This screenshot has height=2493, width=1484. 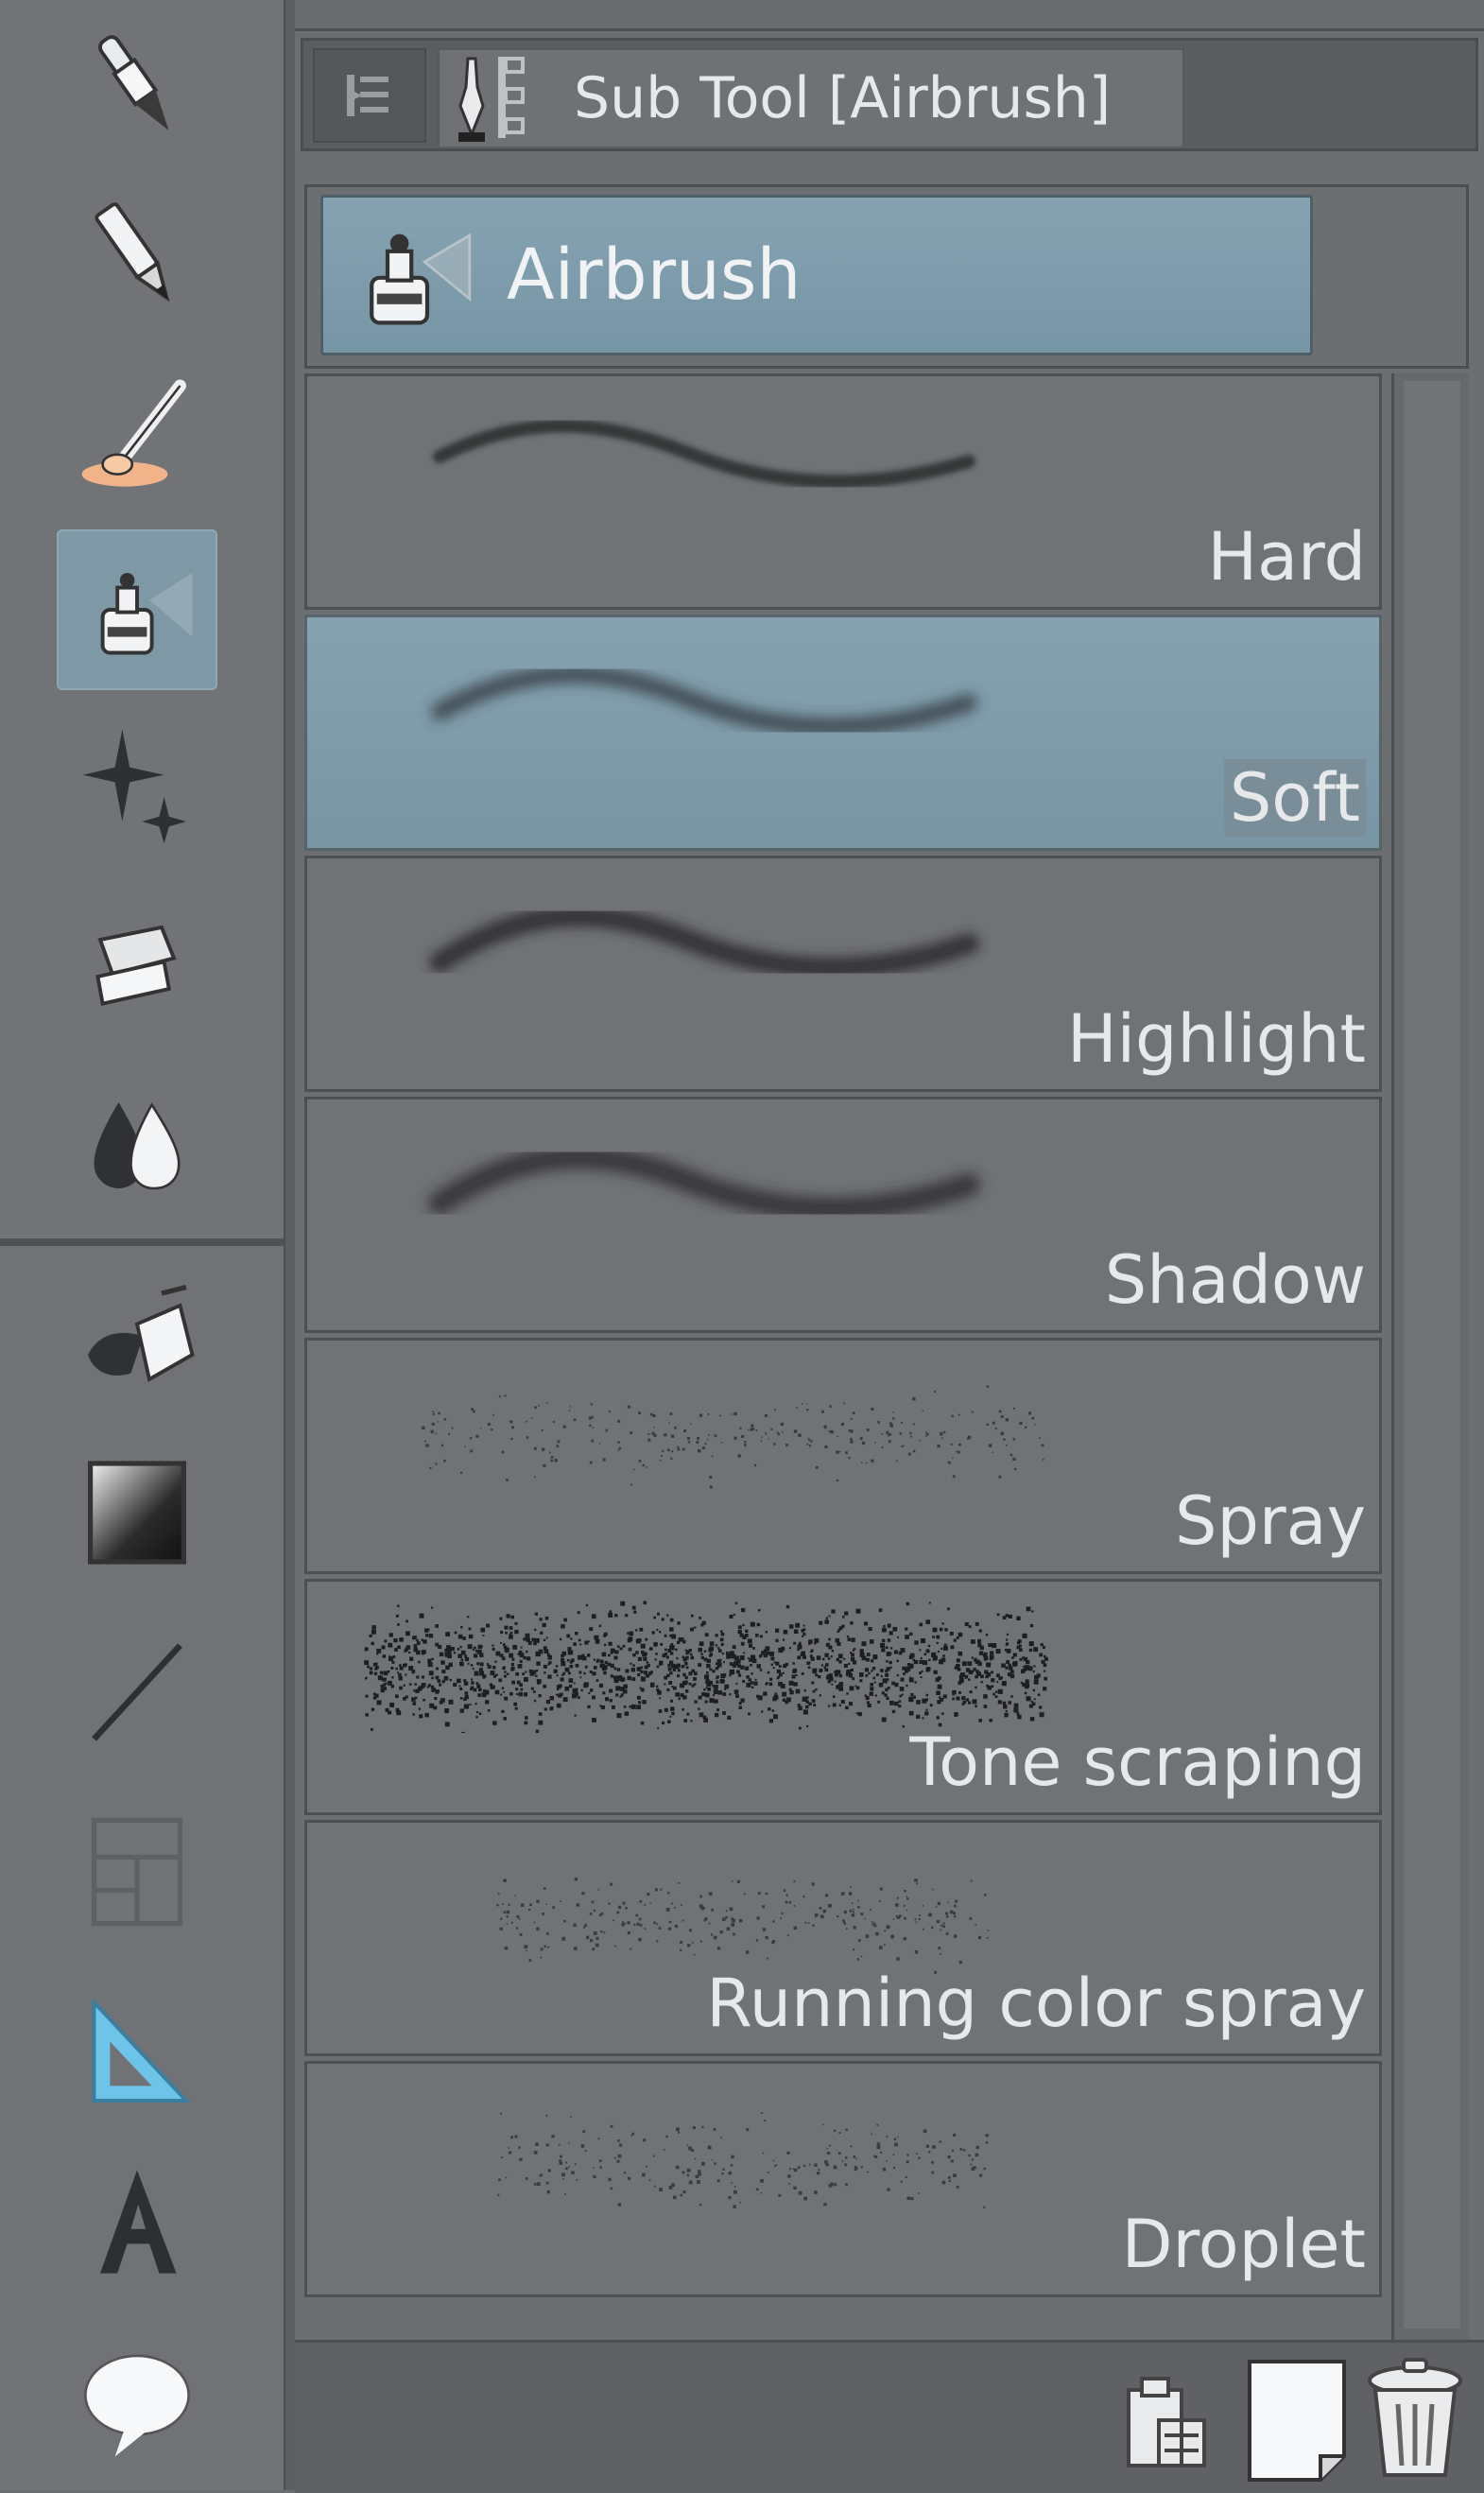 What do you see at coordinates (141, 1333) in the screenshot?
I see `fill-bucket-icon` at bounding box center [141, 1333].